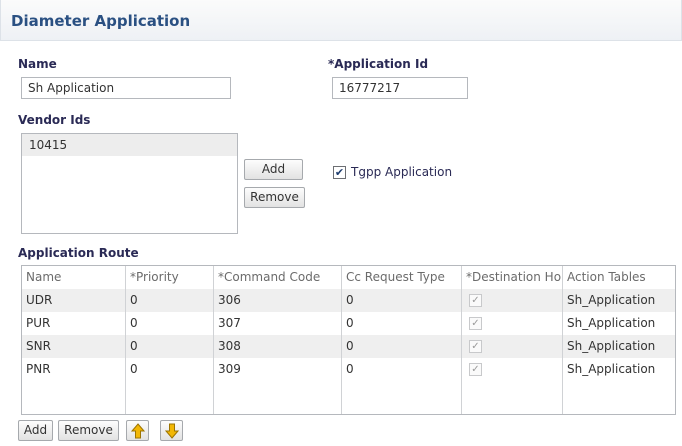 Image resolution: width=682 pixels, height=446 pixels. What do you see at coordinates (38, 369) in the screenshot?
I see `cell-name: PNR` at bounding box center [38, 369].